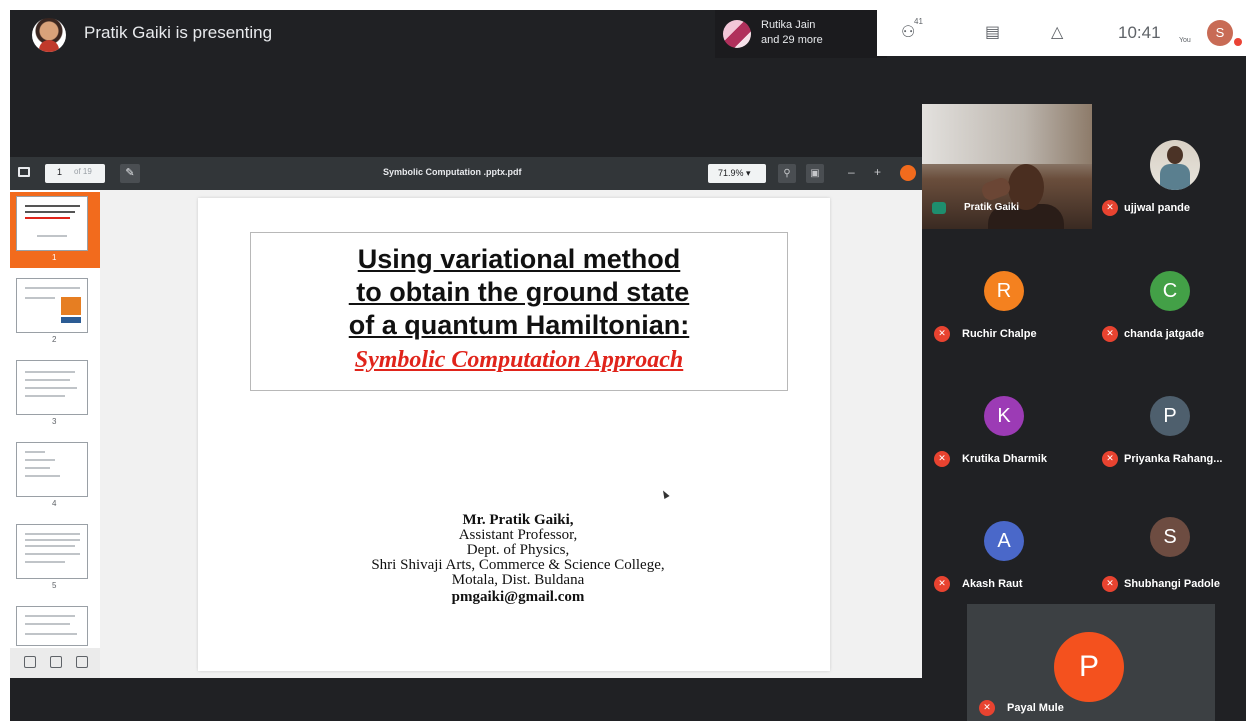 This screenshot has width=1246, height=721. What do you see at coordinates (731, 173) in the screenshot?
I see `zoom-value: 71.9%` at bounding box center [731, 173].